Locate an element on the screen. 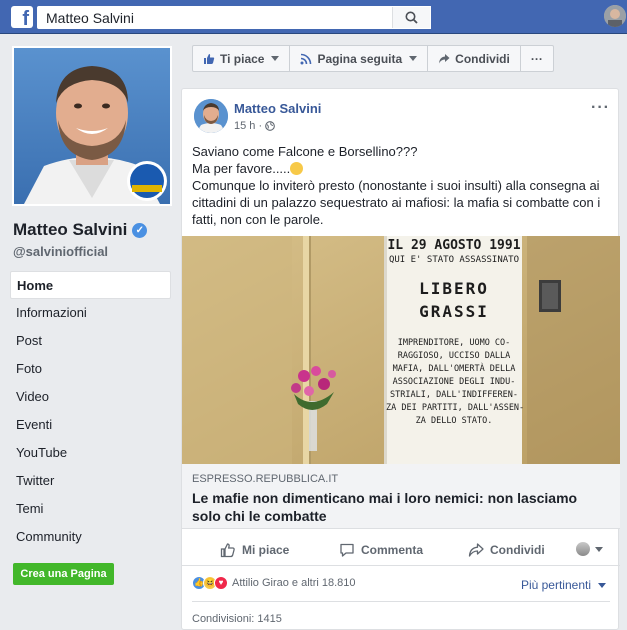 The height and width of the screenshot is (630, 627). poster-body-line: ASSOCIAZIONE DEGLI INDU- is located at coordinates (454, 382).